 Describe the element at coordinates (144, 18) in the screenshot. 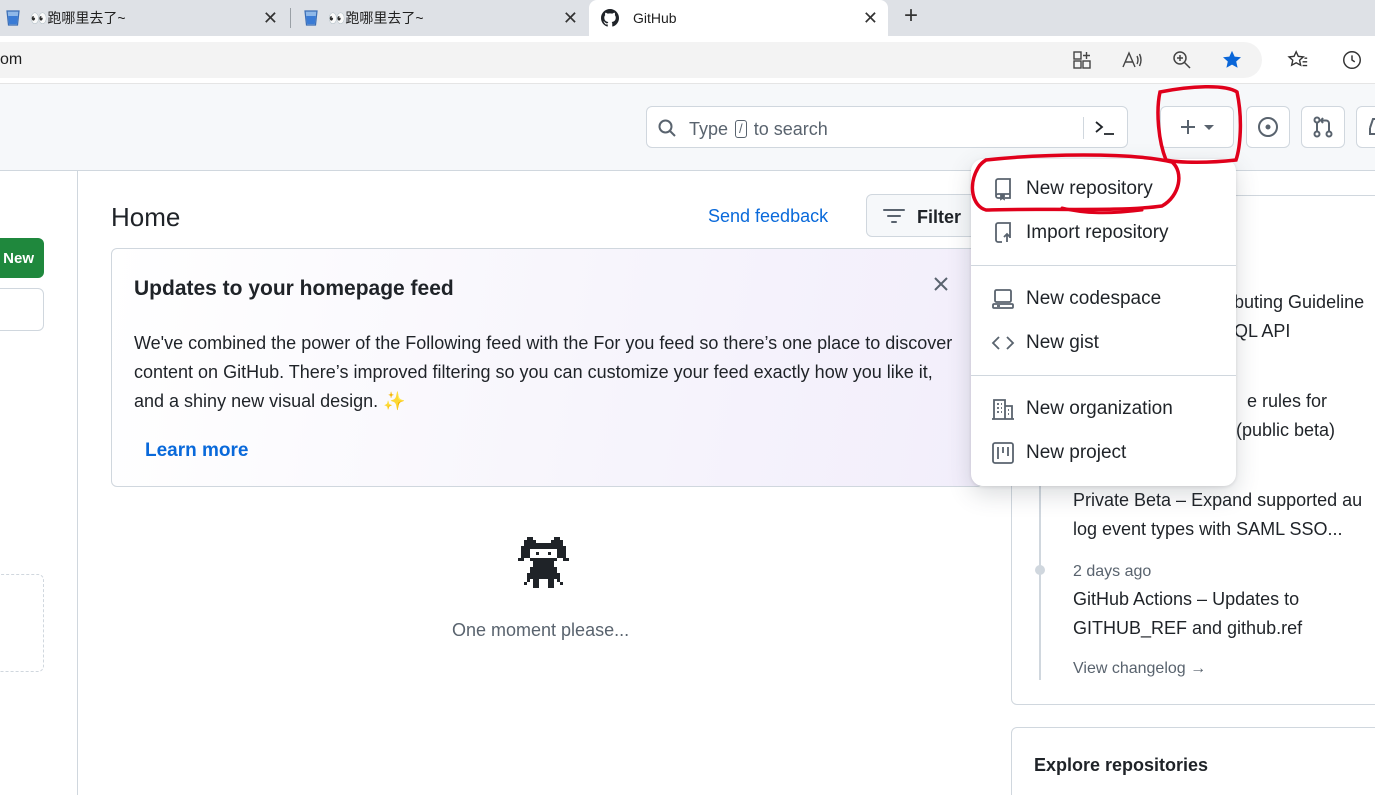

I see `browser-tab-1: 👀跑哪里去了~ ✕` at that location.